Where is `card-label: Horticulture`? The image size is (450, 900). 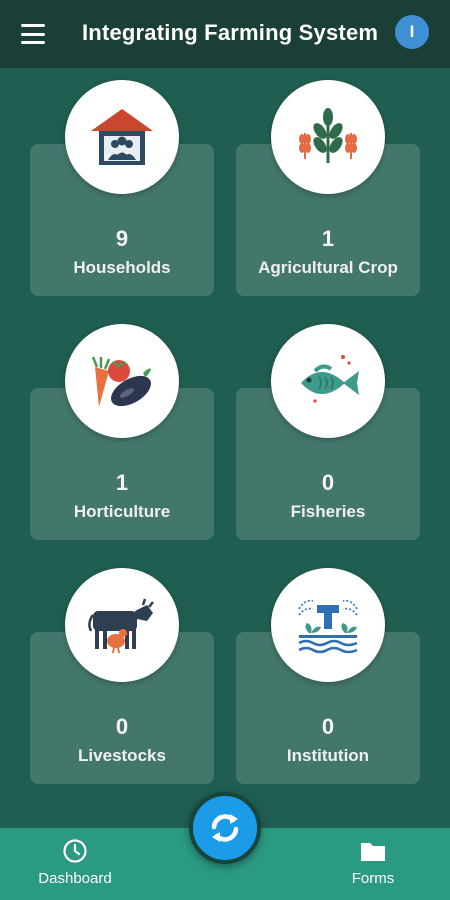
card-label: Horticulture is located at coordinates (122, 511).